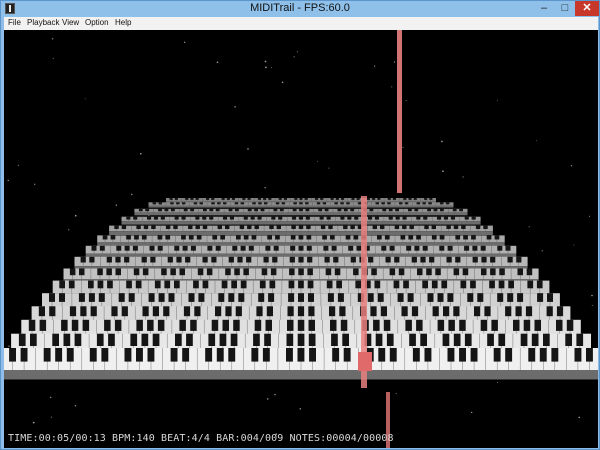  Describe the element at coordinates (565, 8) in the screenshot. I see `maximize-button: □` at that location.